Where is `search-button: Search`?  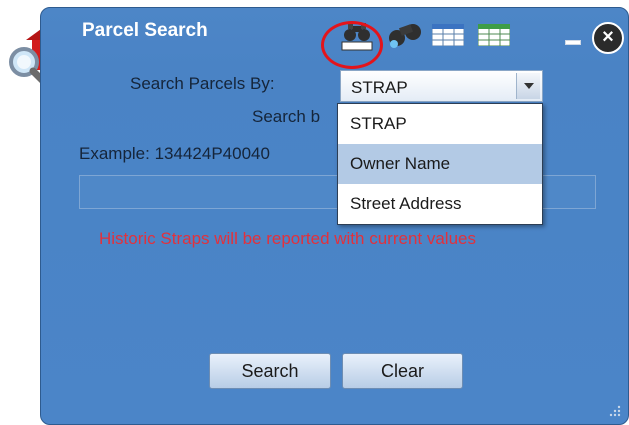 search-button: Search is located at coordinates (270, 371).